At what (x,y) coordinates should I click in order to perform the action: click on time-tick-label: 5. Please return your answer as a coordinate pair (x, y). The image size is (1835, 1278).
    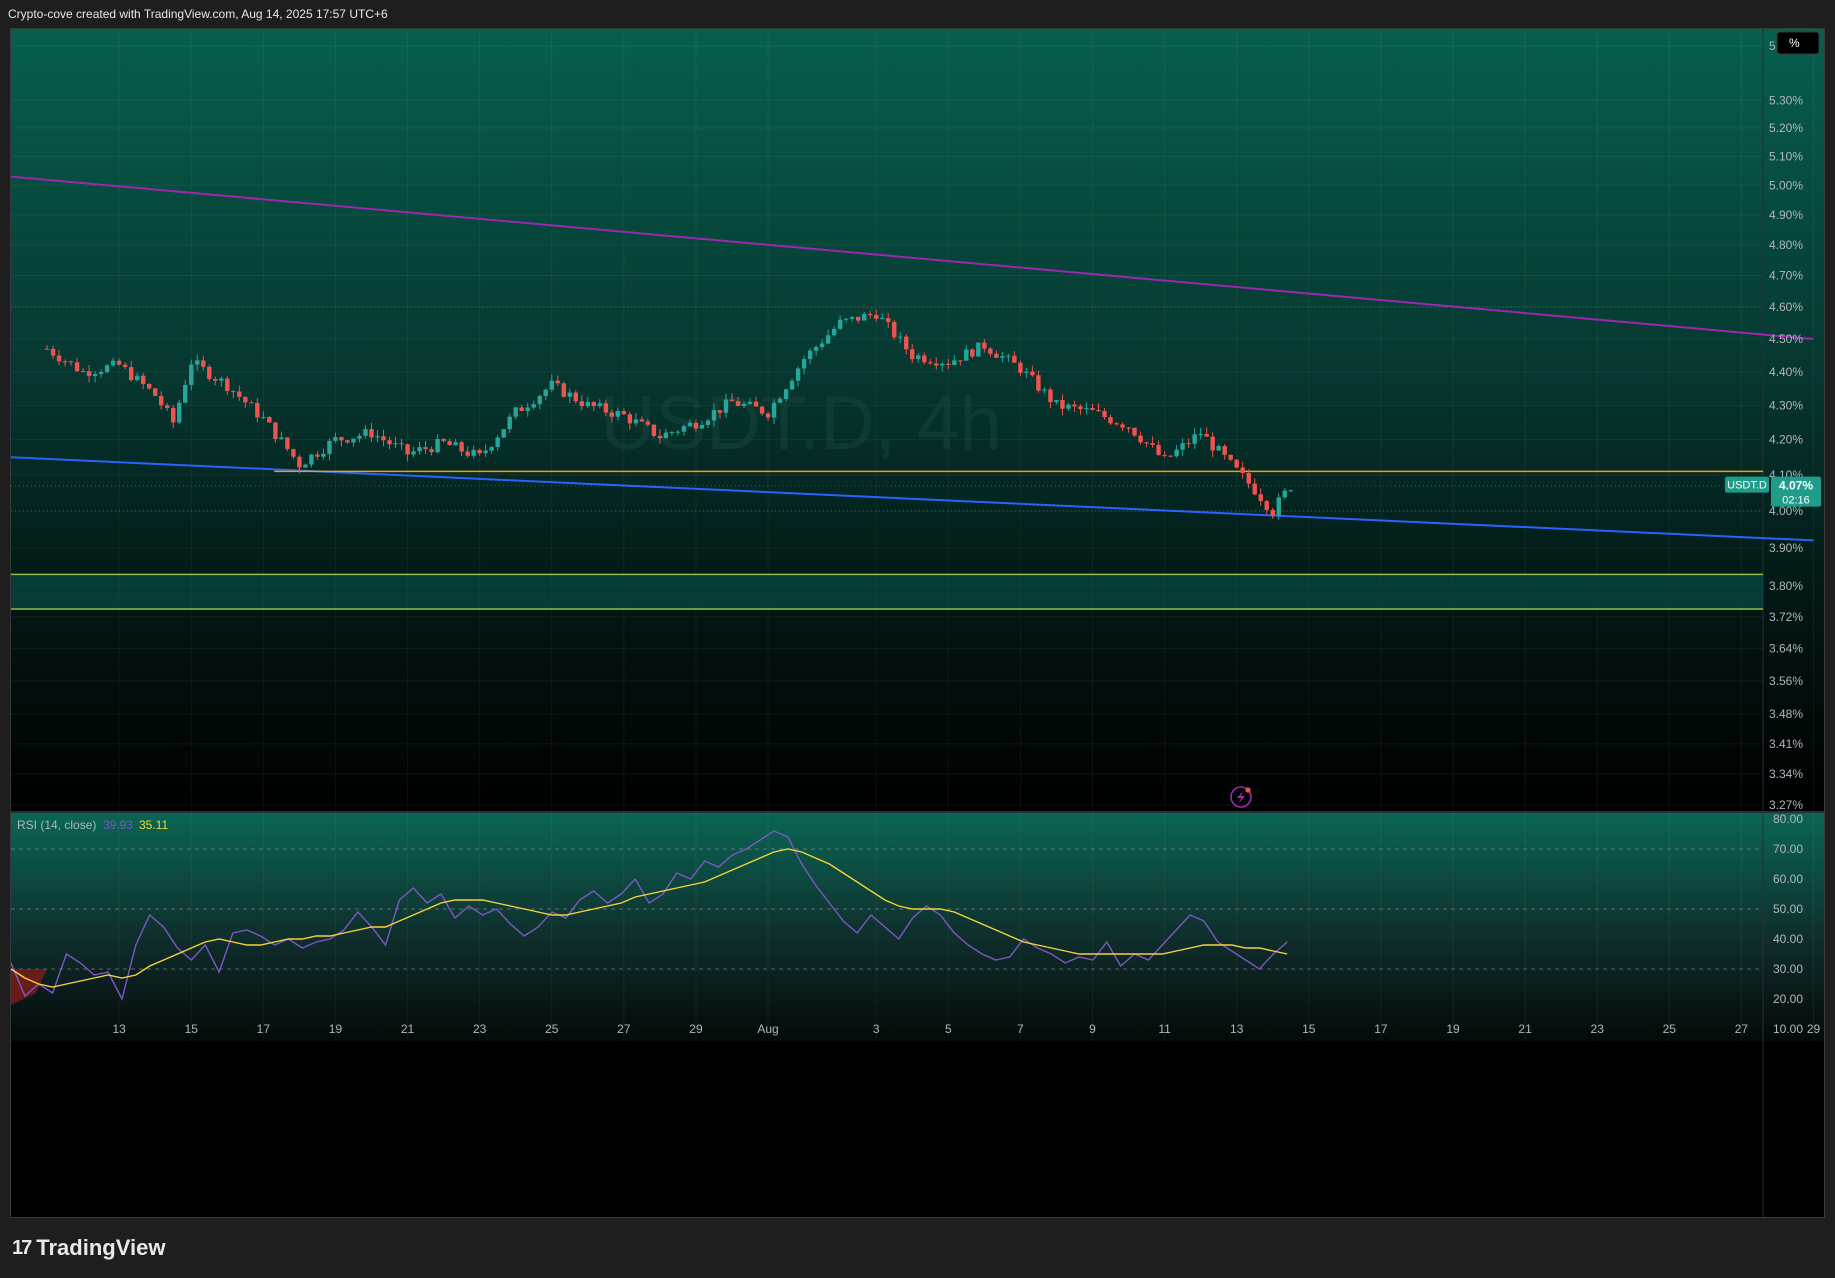
    Looking at the image, I should click on (948, 1029).